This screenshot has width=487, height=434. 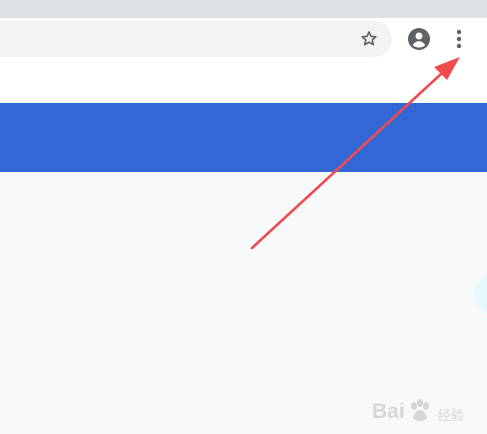 What do you see at coordinates (243, 81) in the screenshot?
I see `browser-content-strip` at bounding box center [243, 81].